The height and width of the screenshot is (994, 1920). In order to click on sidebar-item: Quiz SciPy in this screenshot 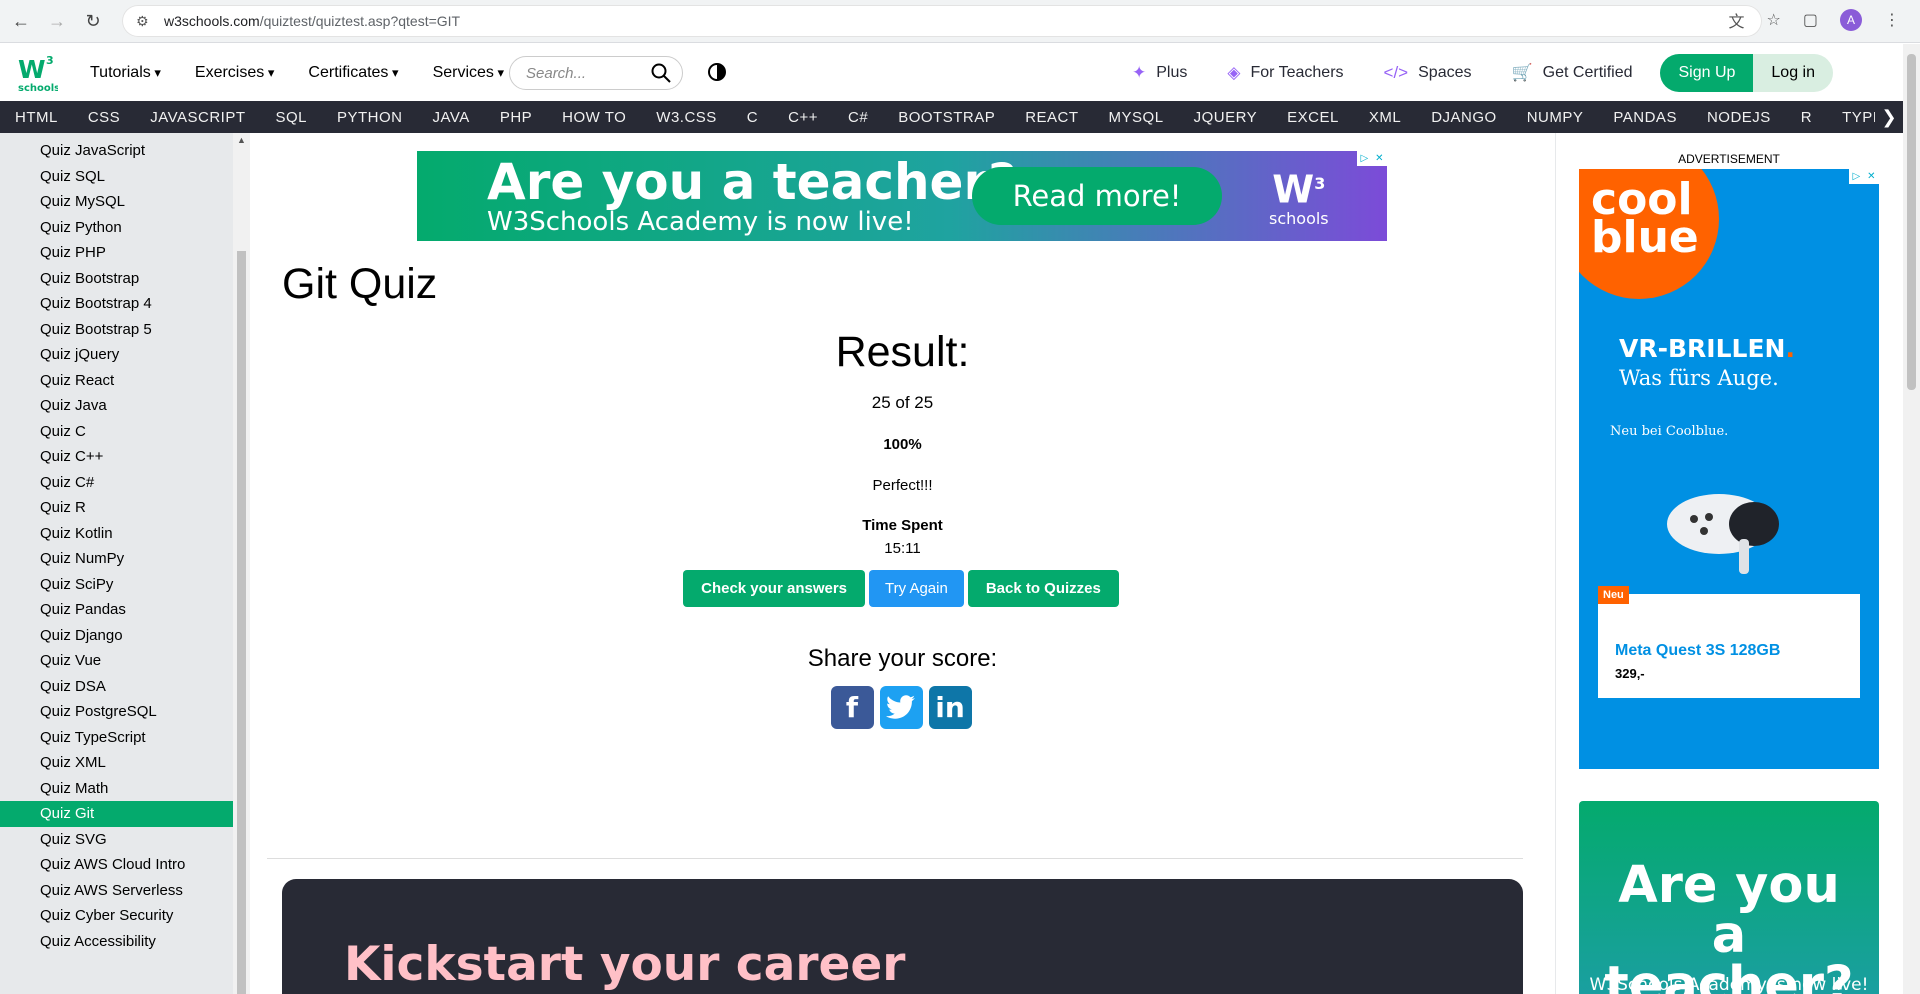, I will do `click(116, 585)`.